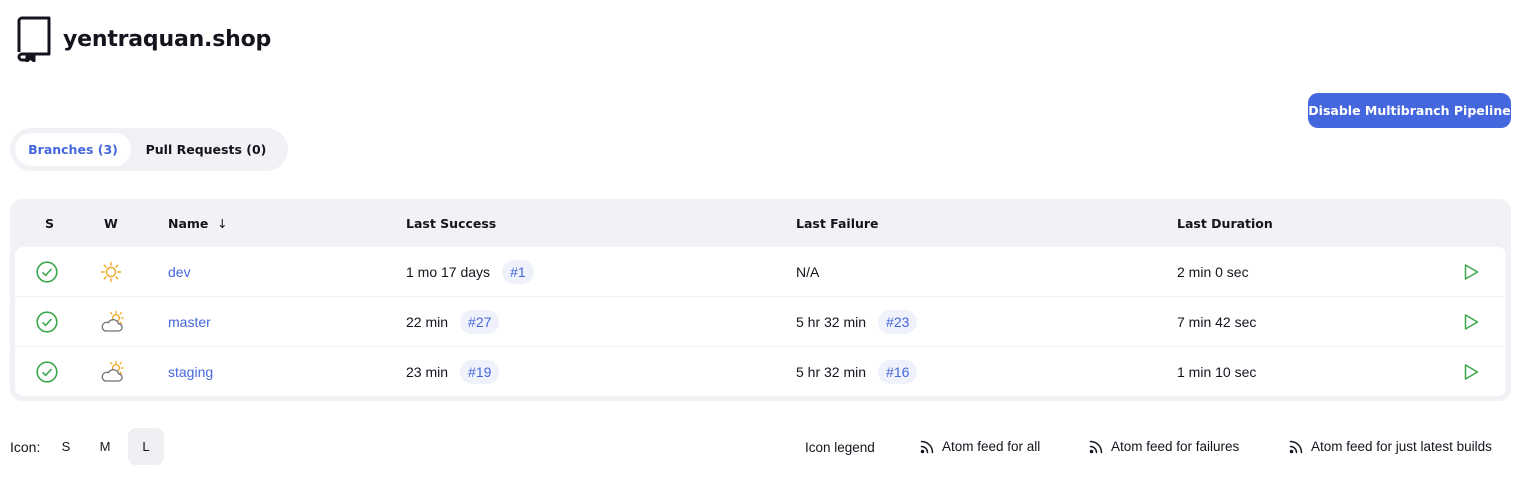  I want to click on column-last-duration: Last Duration, so click(1225, 223).